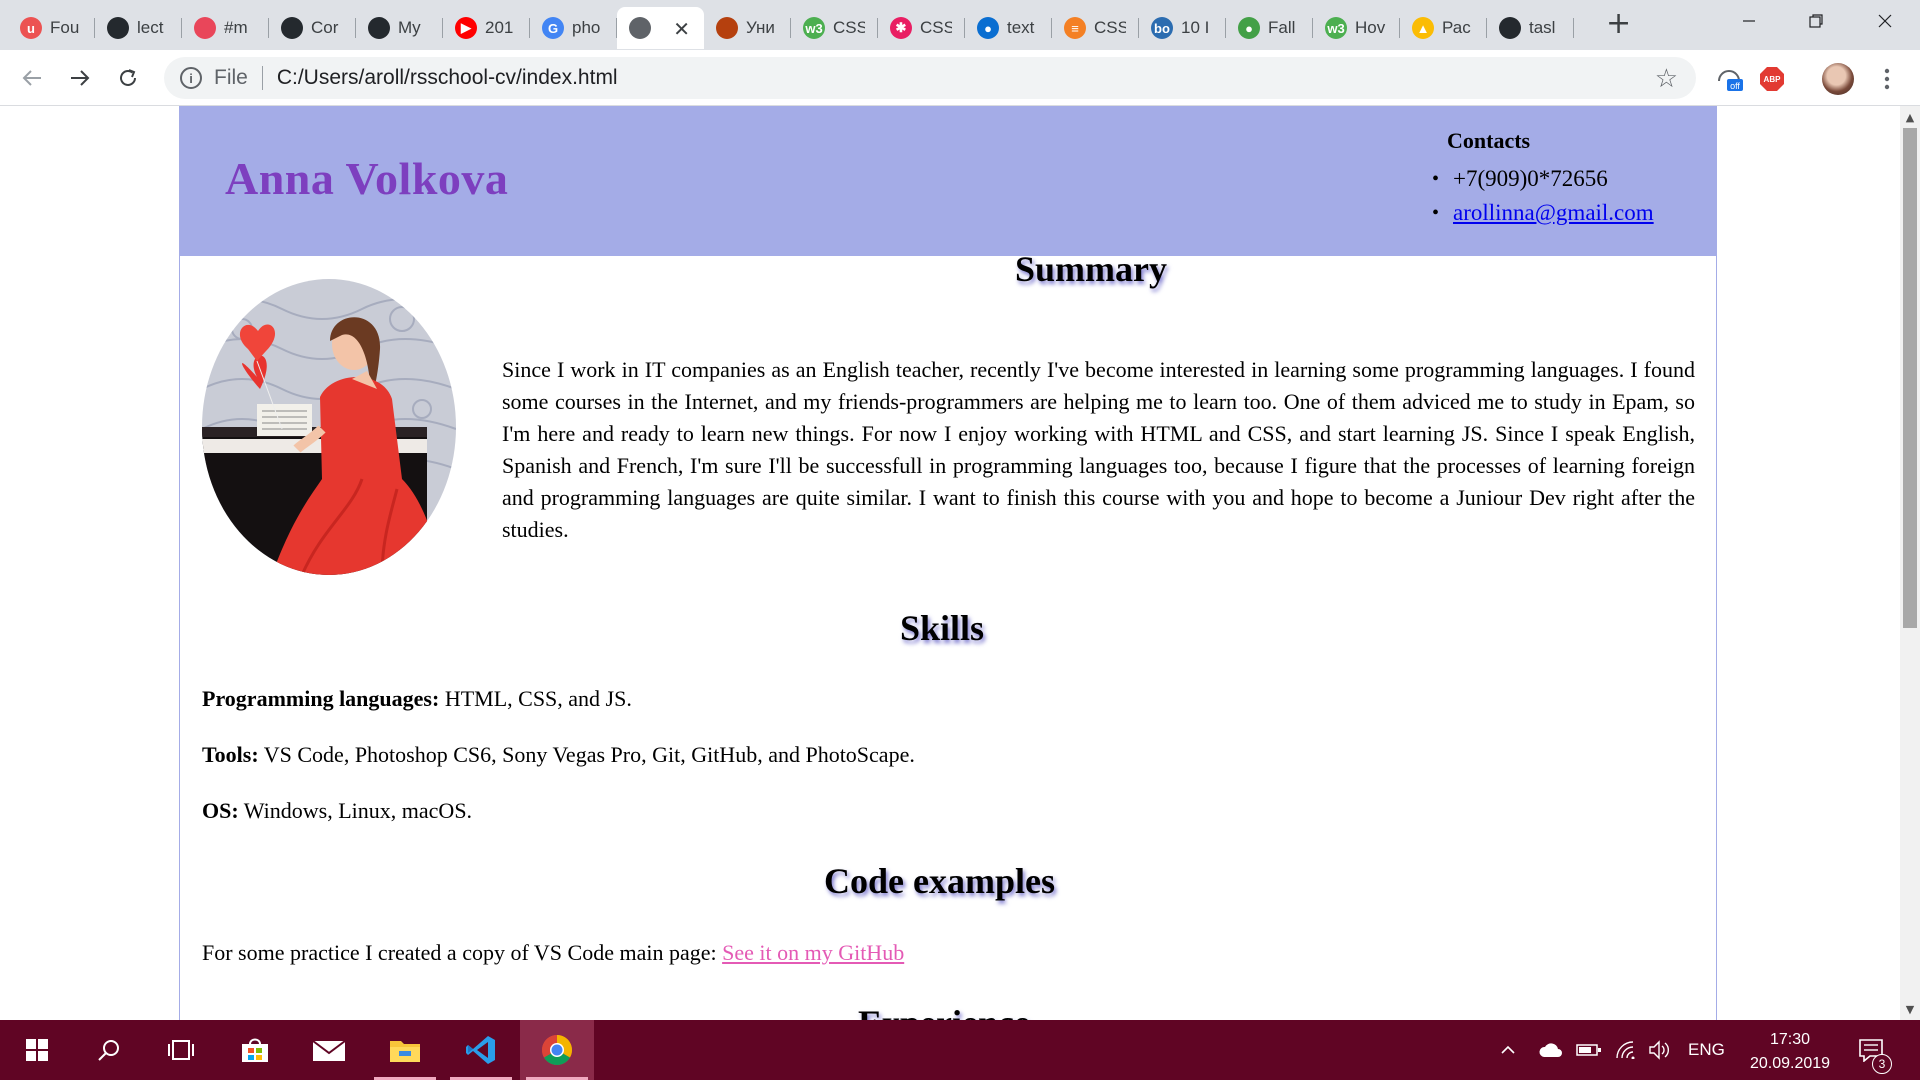  I want to click on mail-app, so click(329, 1050).